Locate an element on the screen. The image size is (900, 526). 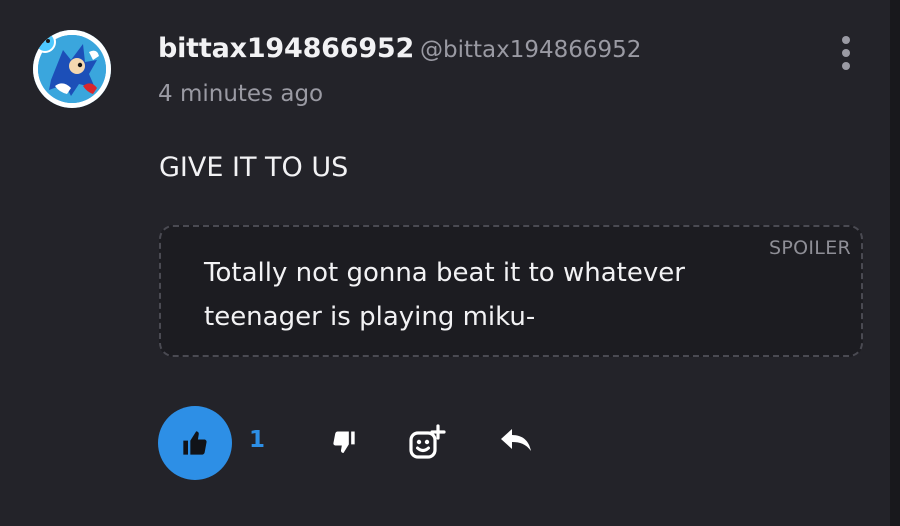
avatar-badge-icon is located at coordinates (45, 42).